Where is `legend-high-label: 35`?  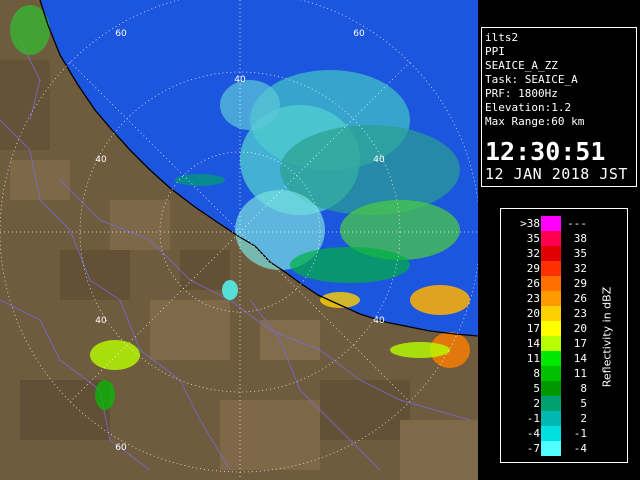
legend-high-label: 35 is located at coordinates (580, 253).